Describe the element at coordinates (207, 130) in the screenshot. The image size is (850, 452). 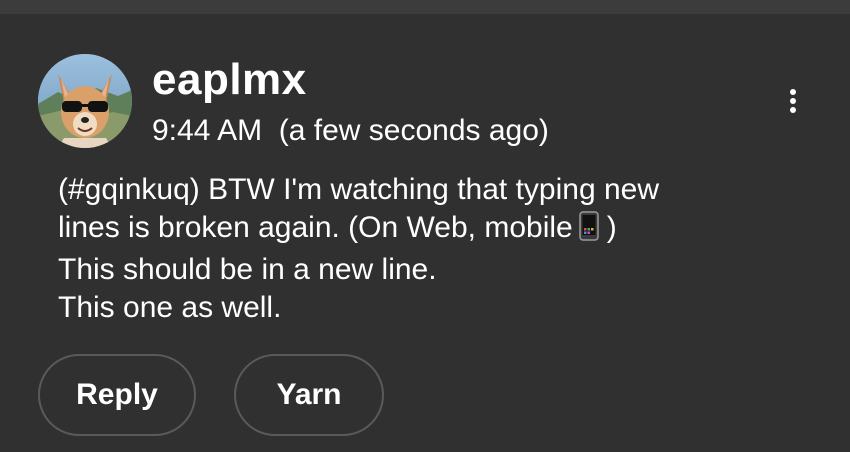
I see `post-time: 9:44 AM` at that location.